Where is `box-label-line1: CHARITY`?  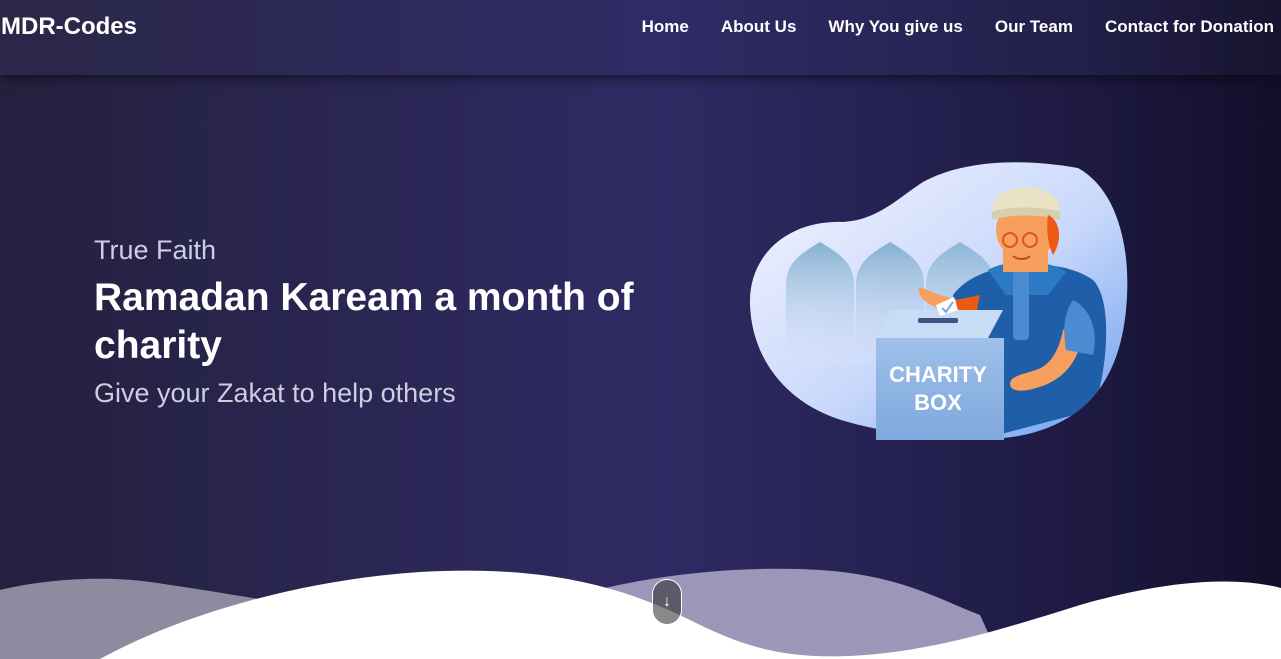 box-label-line1: CHARITY is located at coordinates (938, 374).